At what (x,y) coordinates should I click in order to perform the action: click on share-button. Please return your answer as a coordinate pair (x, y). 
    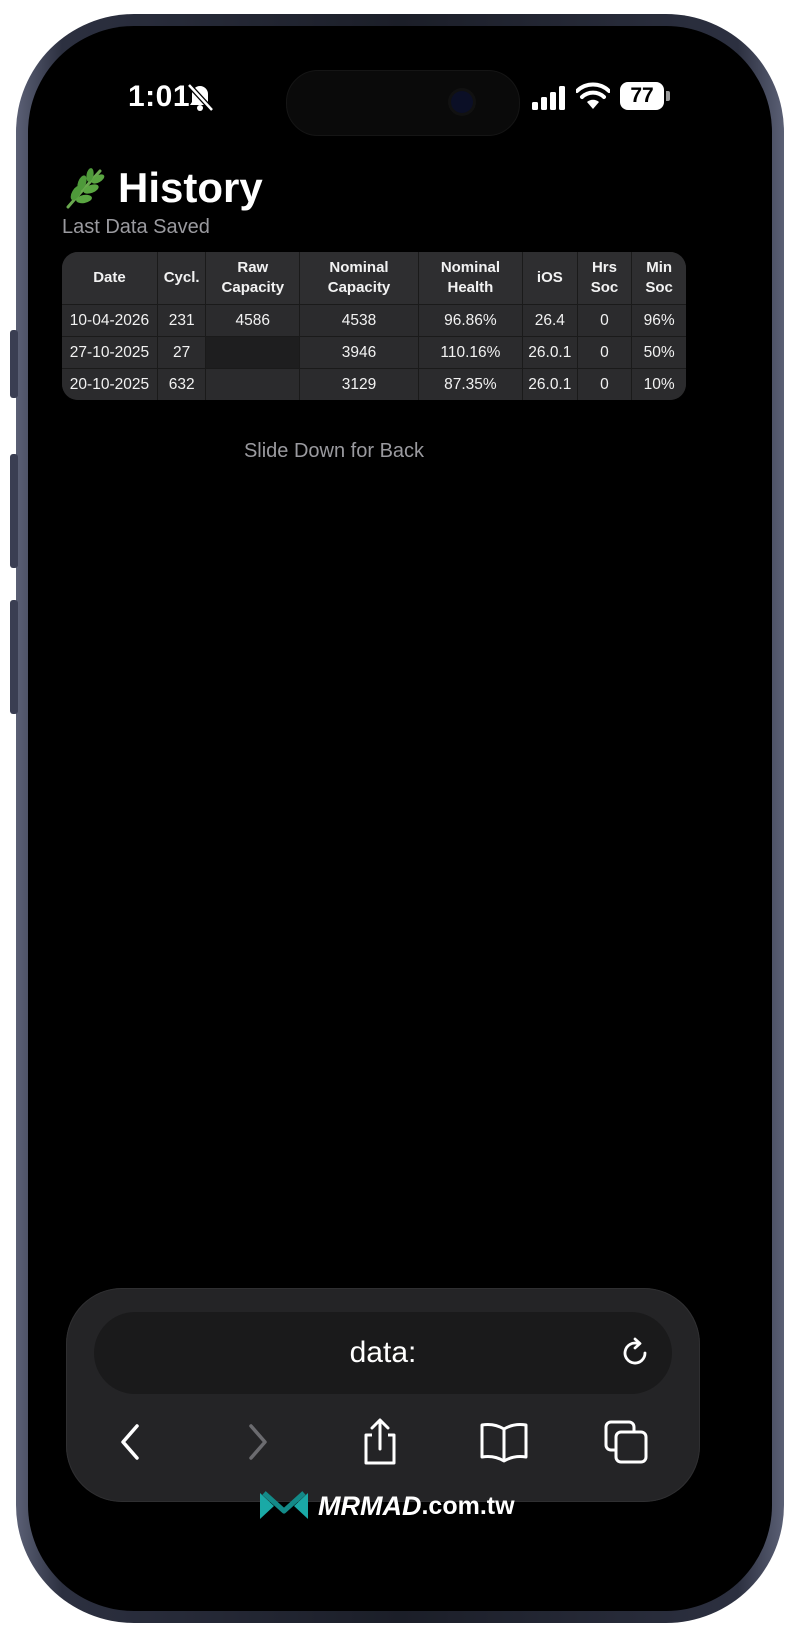
    Looking at the image, I should click on (380, 1442).